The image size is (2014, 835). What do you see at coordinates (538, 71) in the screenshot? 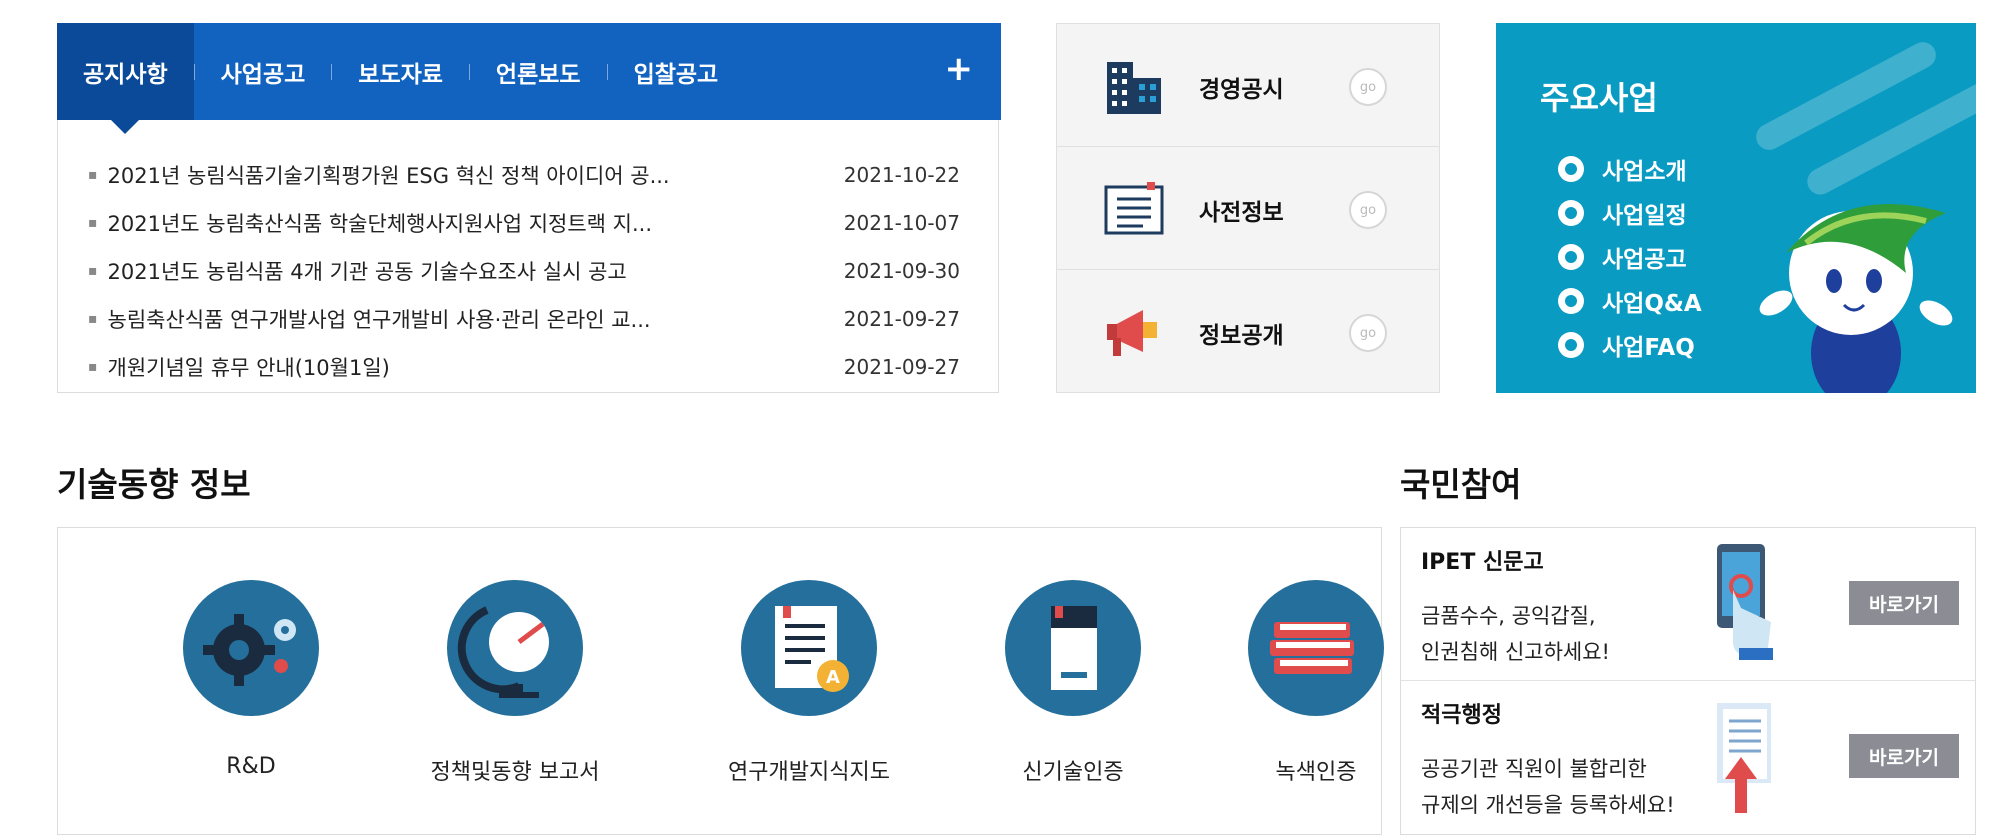
I see `tab-media-coverage: 언론보도` at bounding box center [538, 71].